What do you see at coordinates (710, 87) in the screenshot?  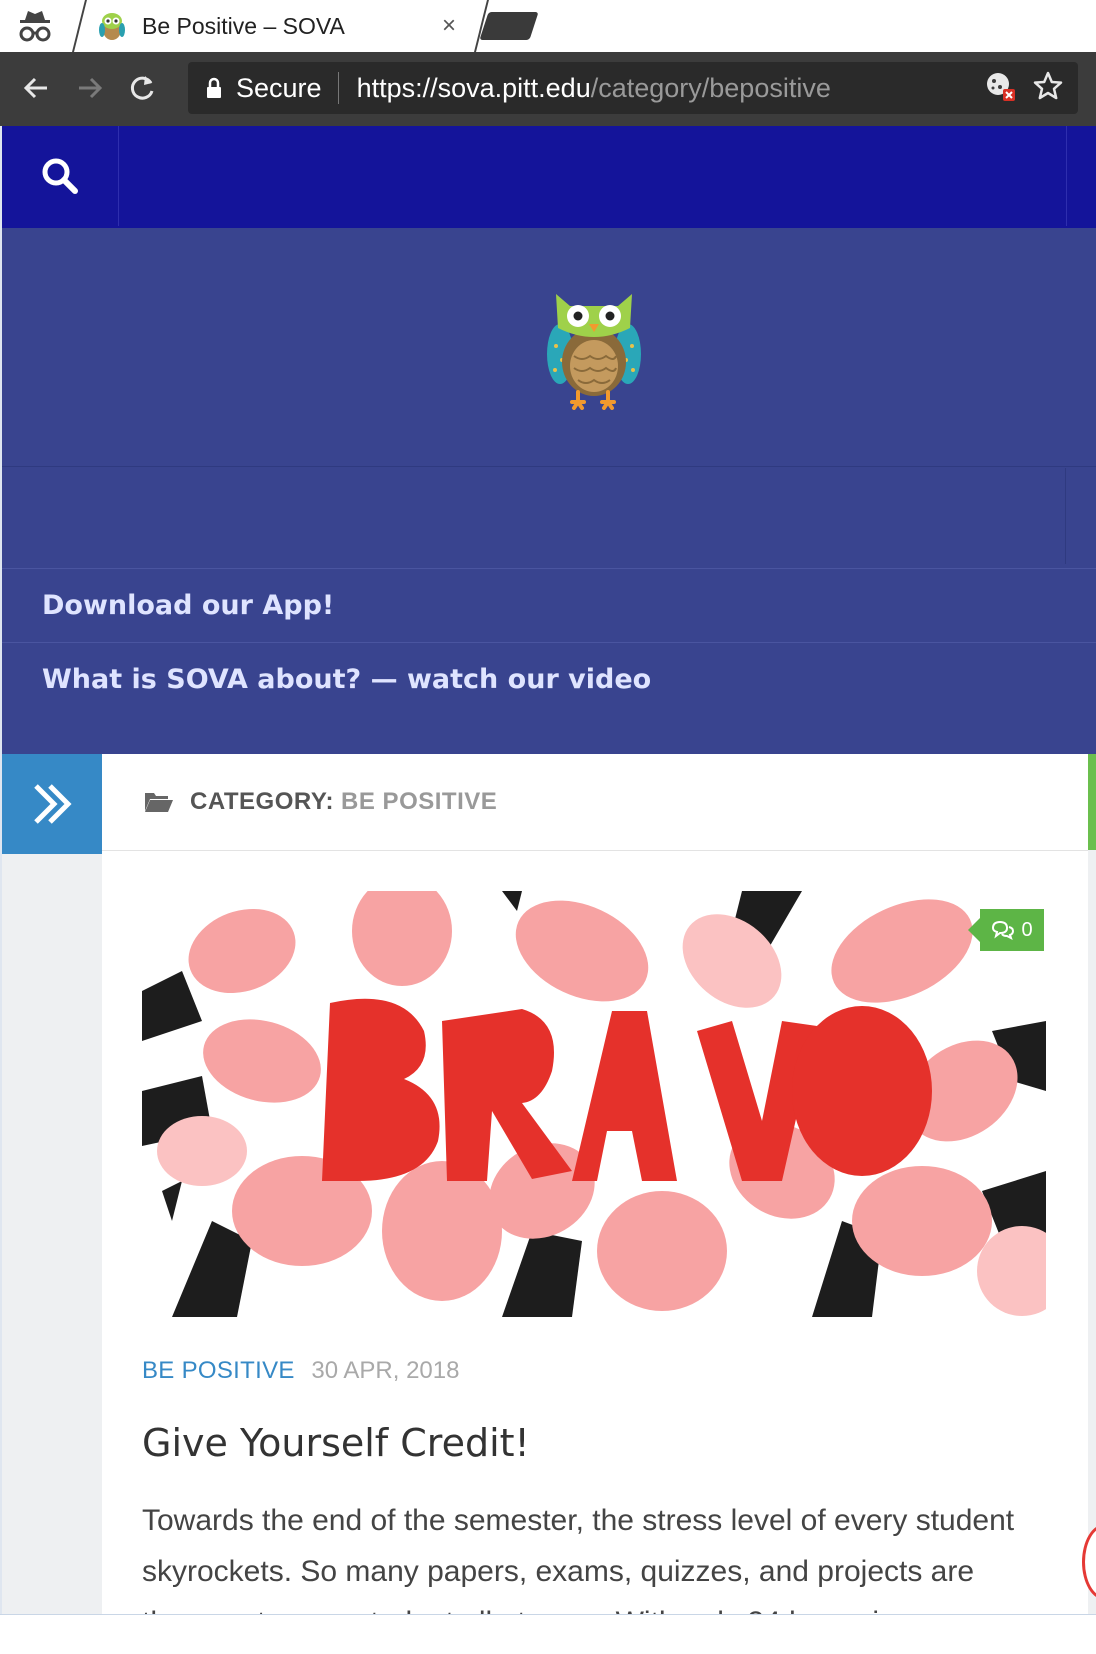 I see `url-path: /category/bepositive` at bounding box center [710, 87].